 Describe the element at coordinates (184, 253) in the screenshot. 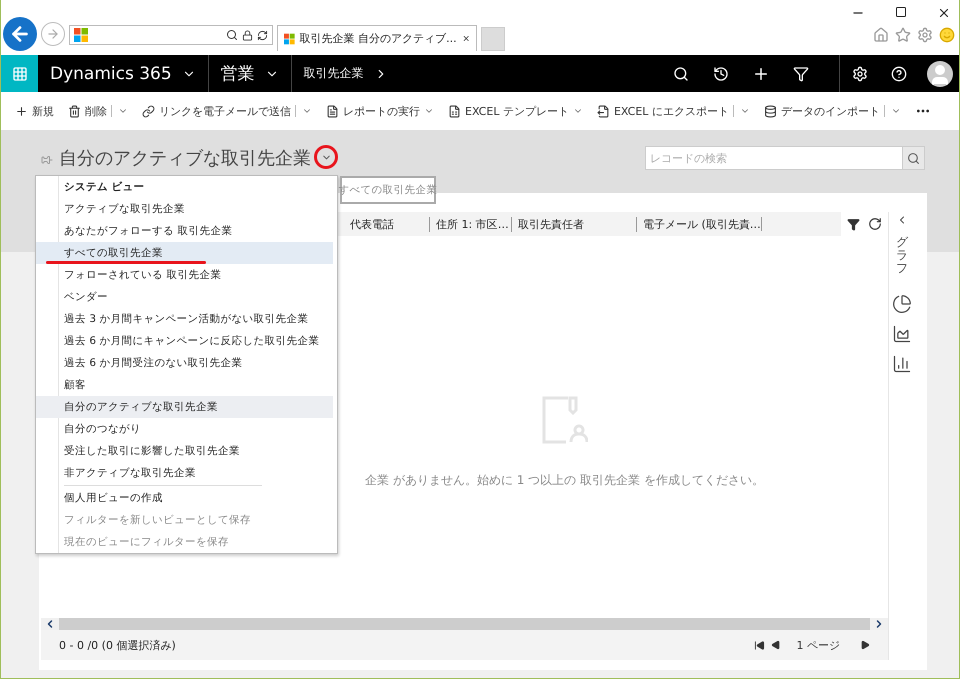

I see `menu-item: すべての取引先企業` at that location.